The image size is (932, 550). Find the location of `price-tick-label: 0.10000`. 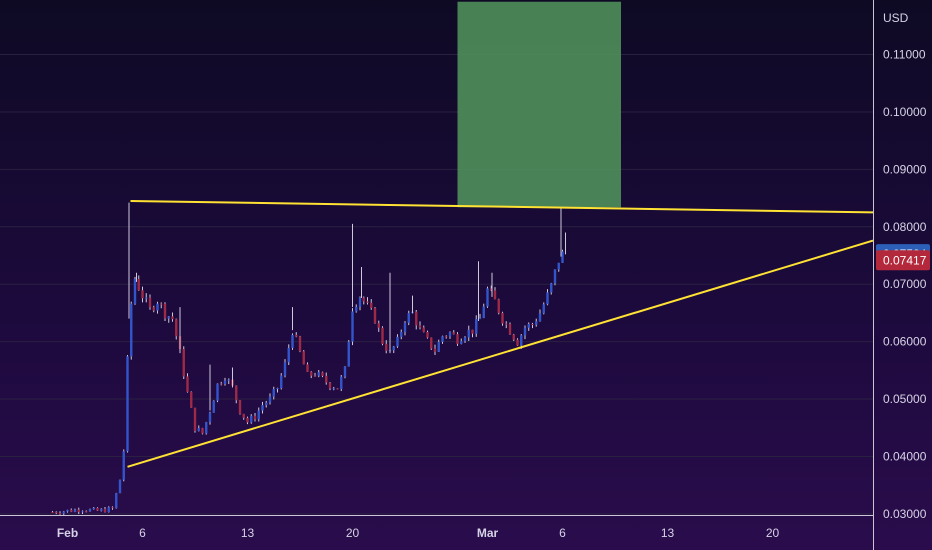

price-tick-label: 0.10000 is located at coordinates (905, 112).